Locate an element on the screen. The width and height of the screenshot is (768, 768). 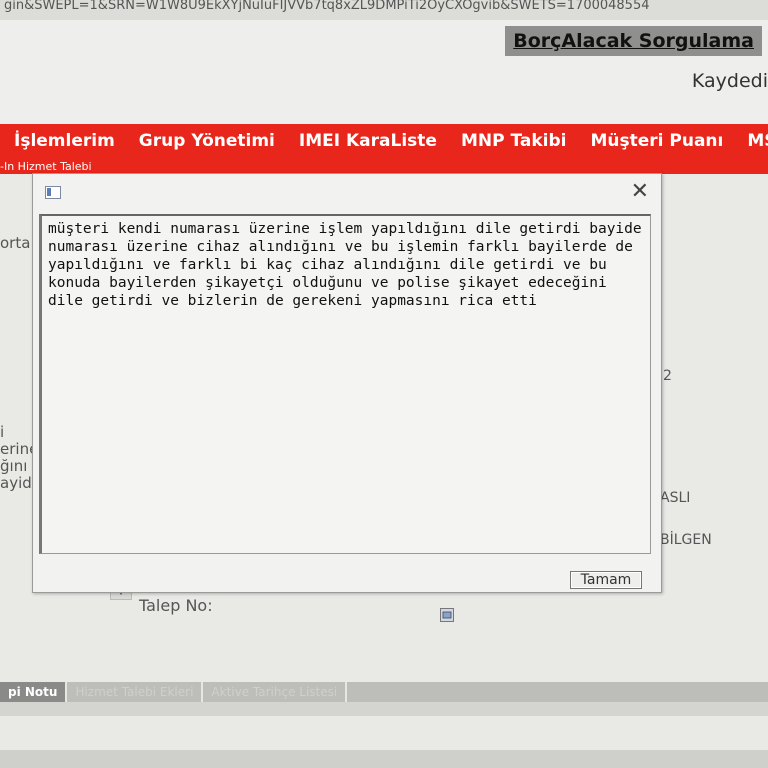
nav-item-imei-karaliste: IMEI KaraListe is located at coordinates (368, 141).